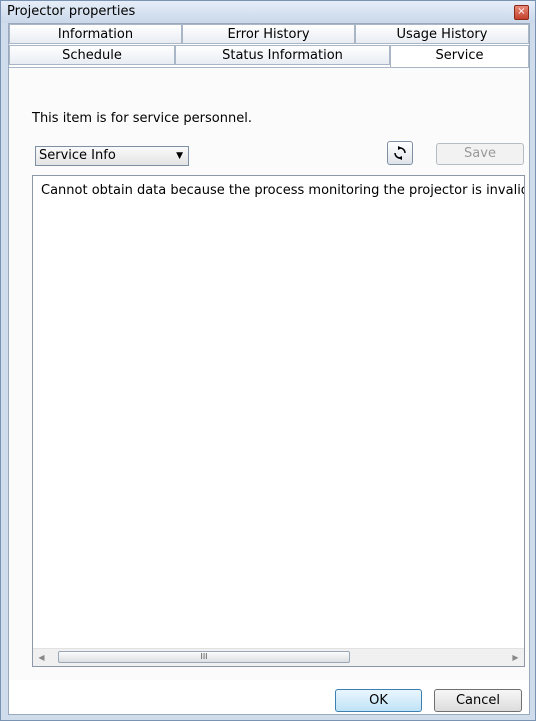  What do you see at coordinates (478, 700) in the screenshot?
I see `cancel-button: Cancel` at bounding box center [478, 700].